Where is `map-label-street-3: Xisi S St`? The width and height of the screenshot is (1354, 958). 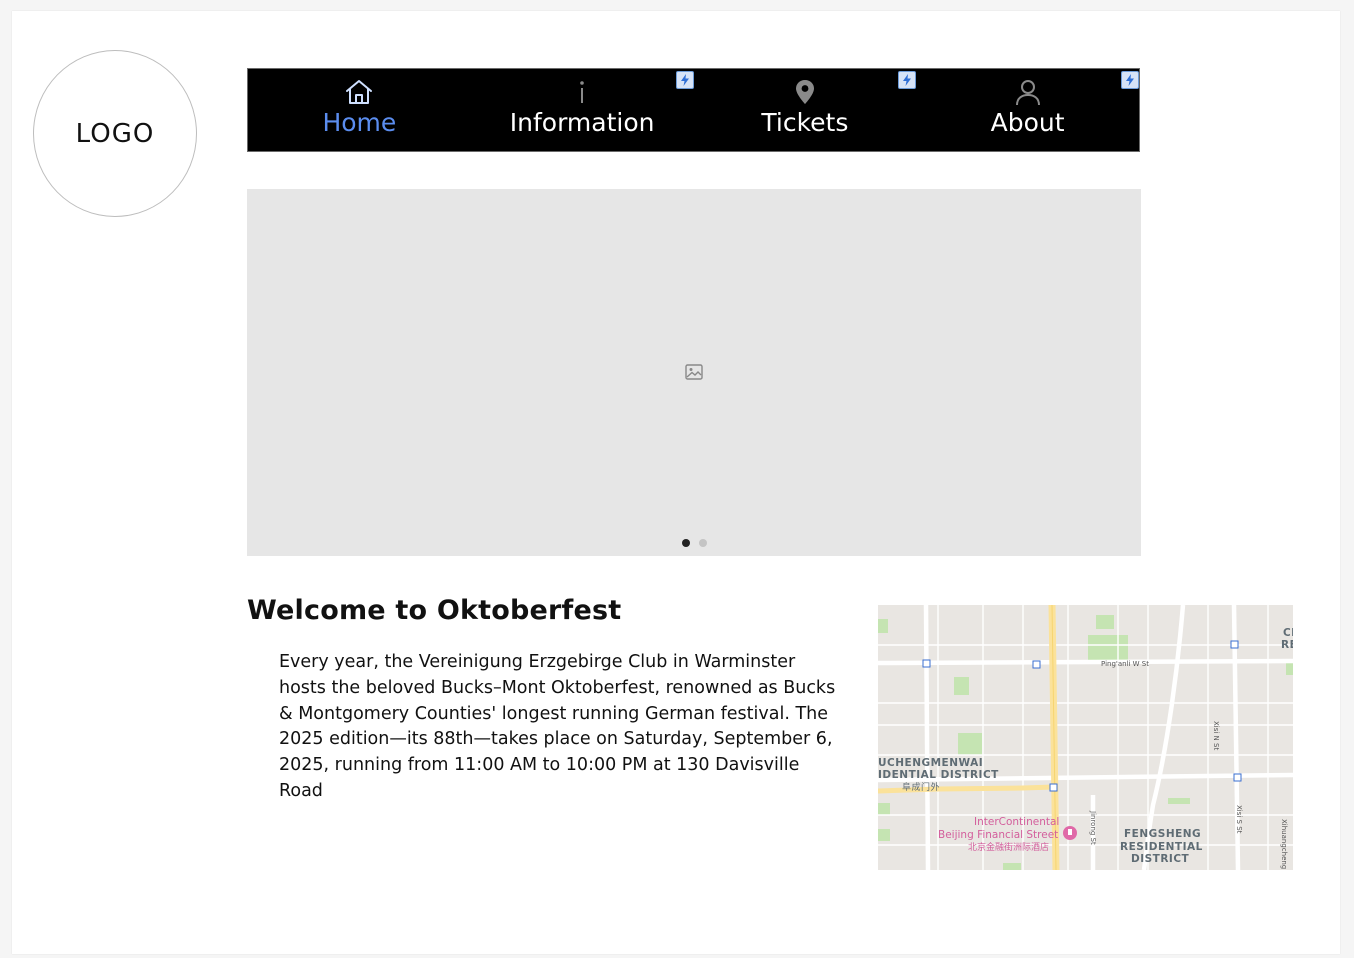 map-label-street-3: Xisi S St is located at coordinates (1239, 819).